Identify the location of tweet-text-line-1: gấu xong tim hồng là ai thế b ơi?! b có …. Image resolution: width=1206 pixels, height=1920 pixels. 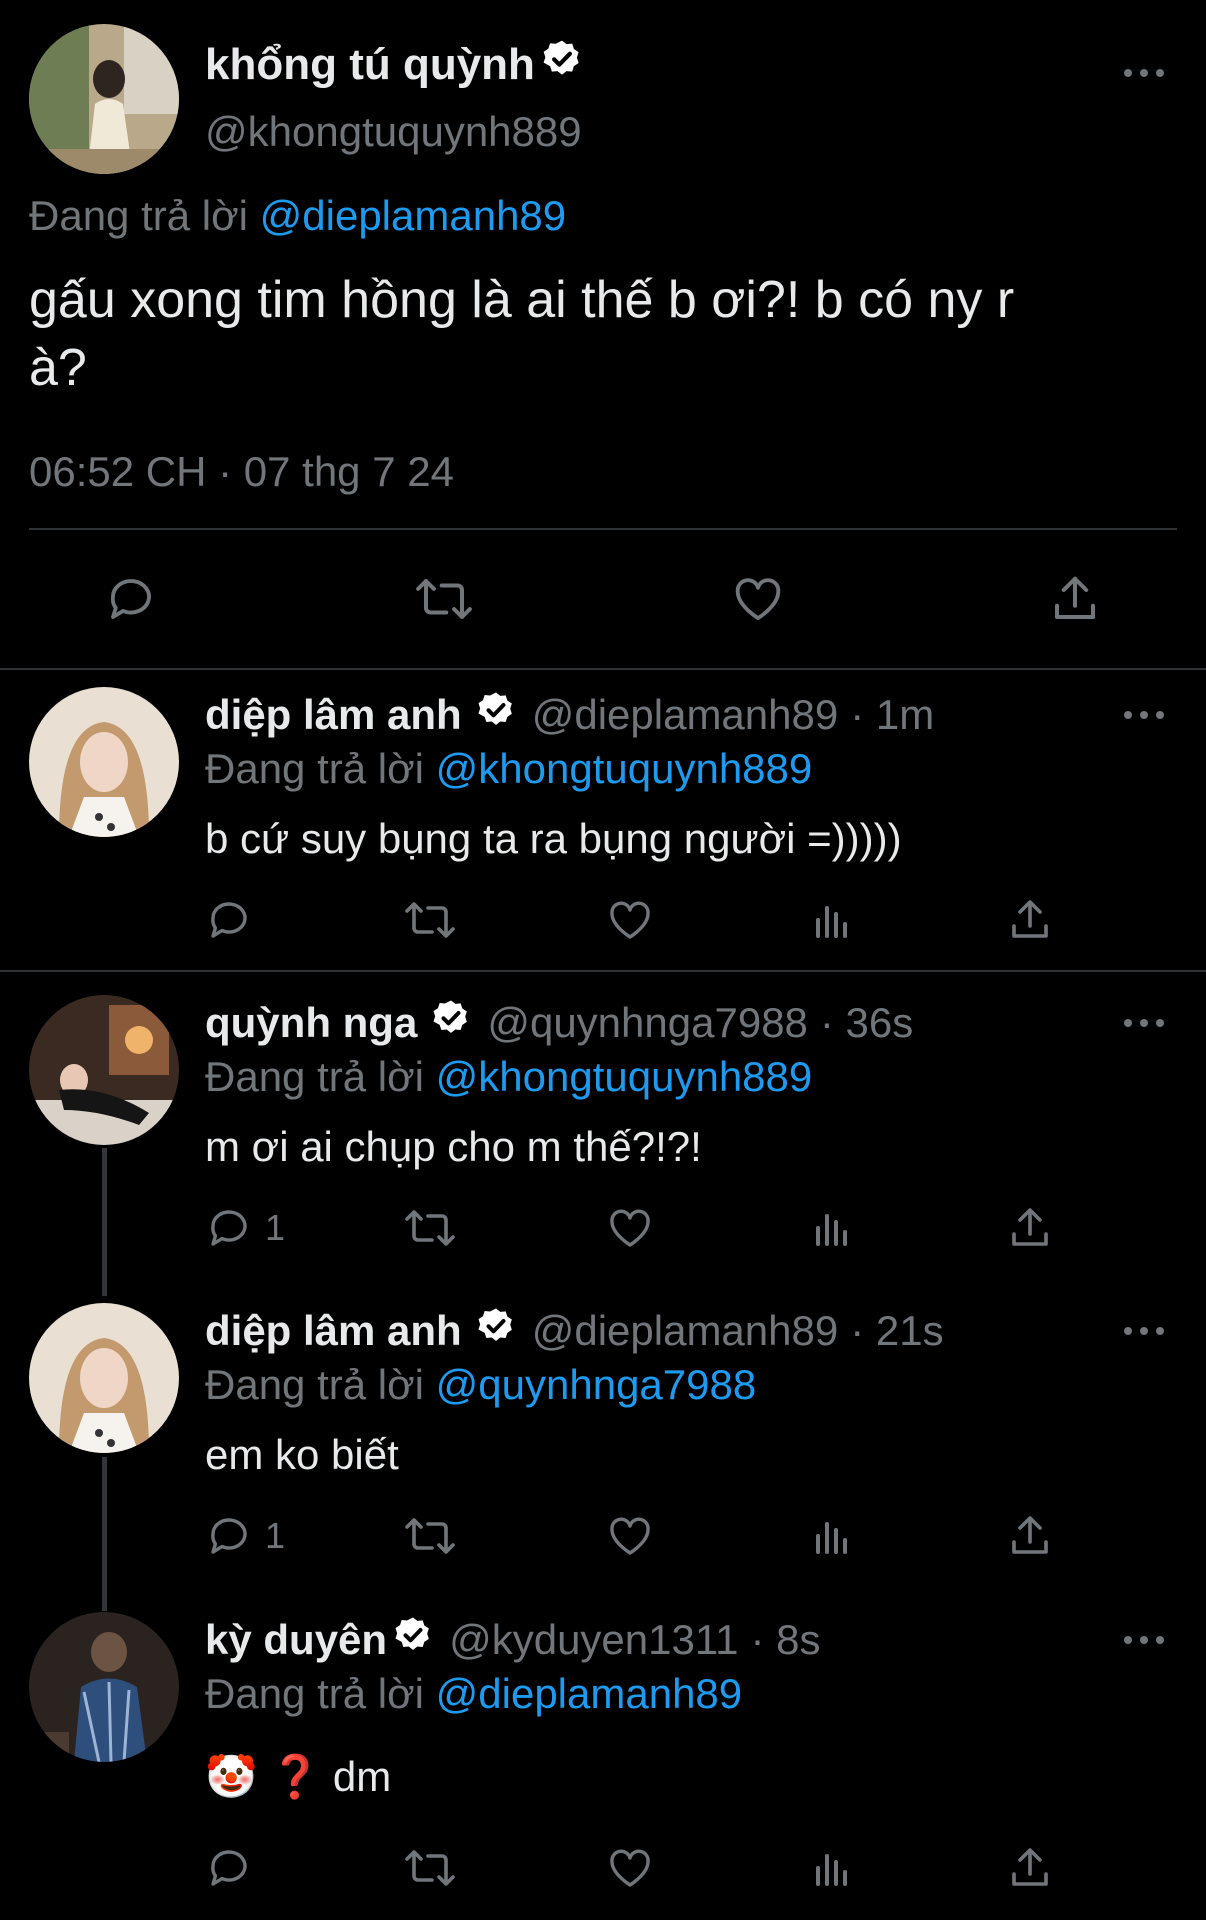
(522, 300).